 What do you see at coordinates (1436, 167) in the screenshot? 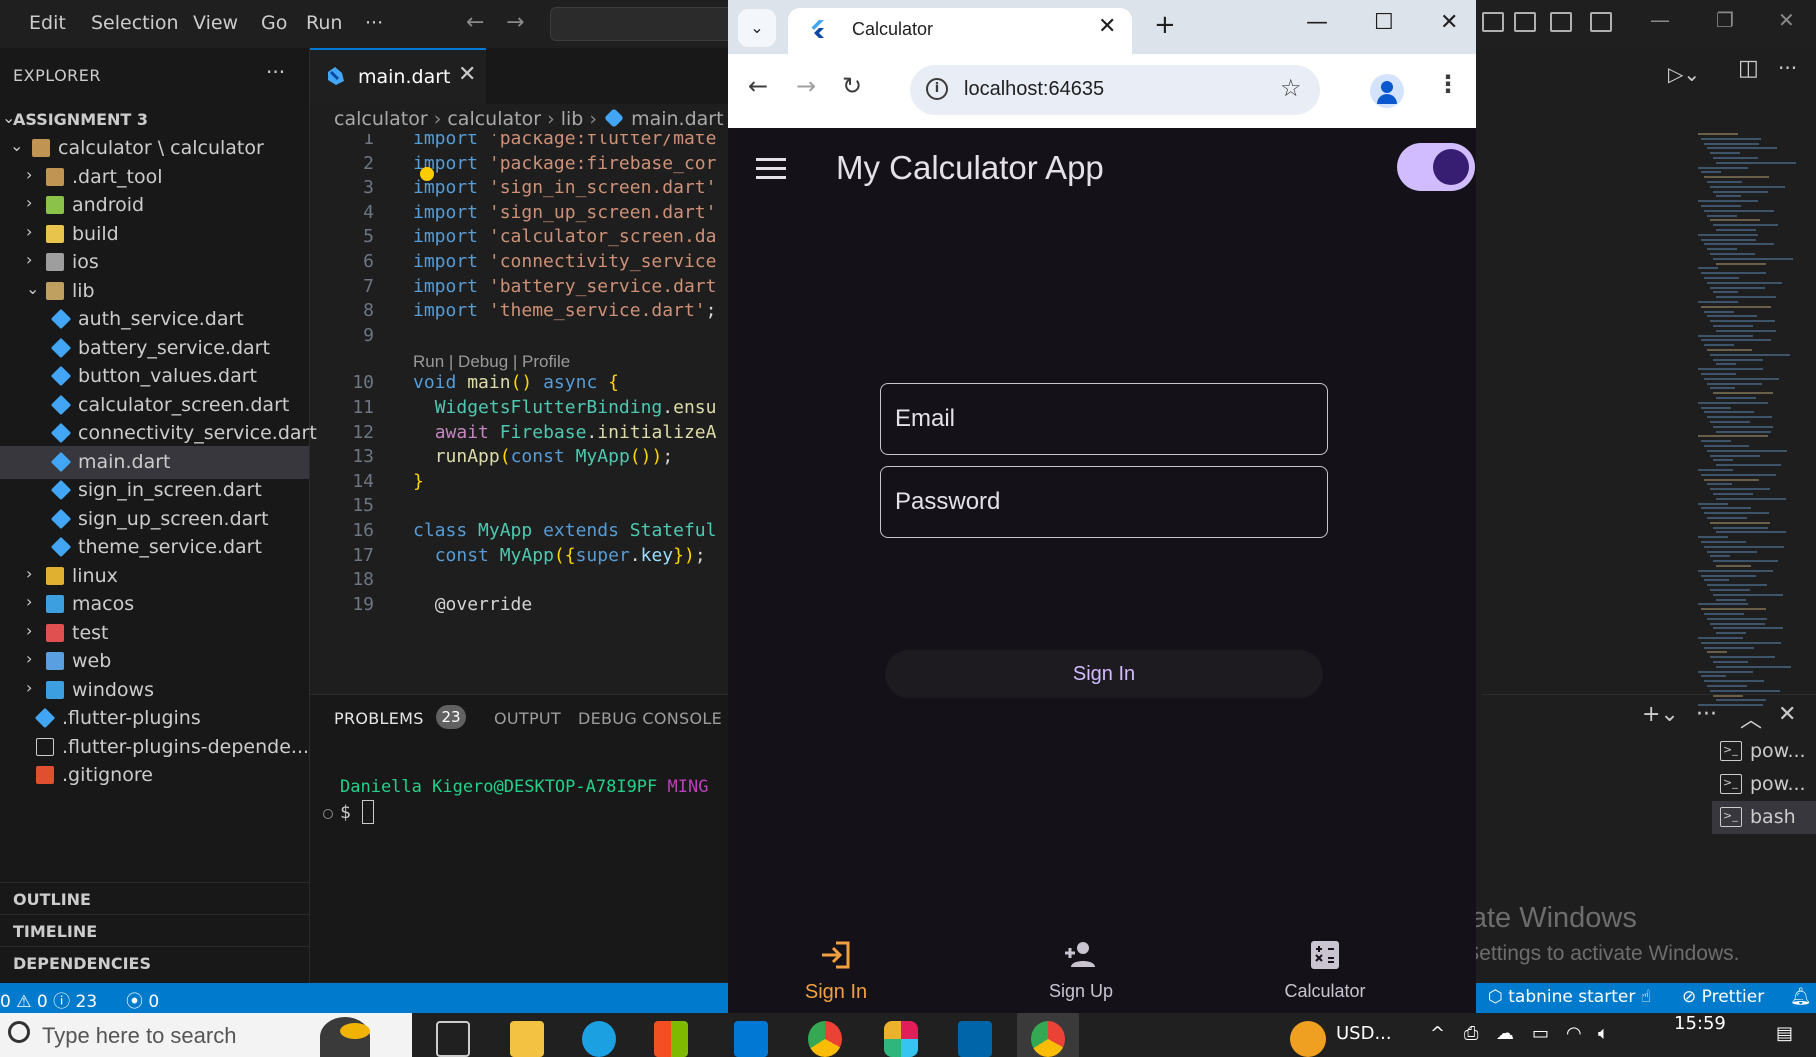
I see `theme-toggle-switch` at bounding box center [1436, 167].